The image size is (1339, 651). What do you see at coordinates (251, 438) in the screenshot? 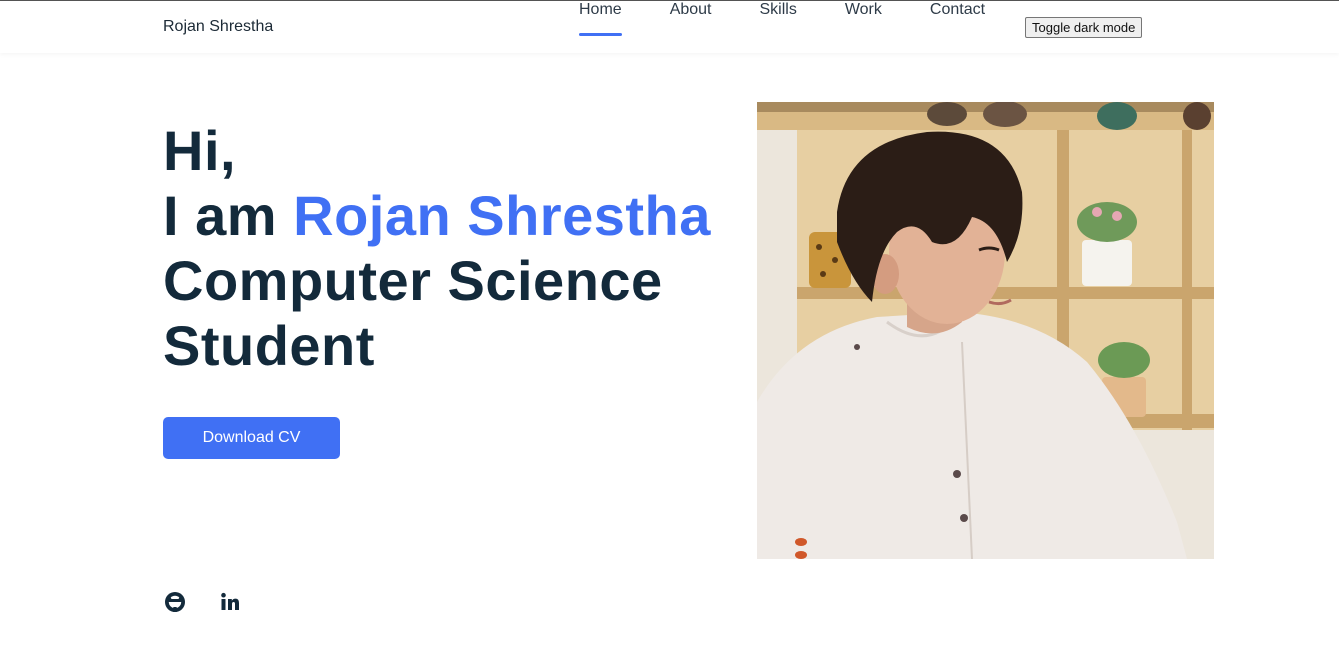
I see `download-cv-button: Download CV` at bounding box center [251, 438].